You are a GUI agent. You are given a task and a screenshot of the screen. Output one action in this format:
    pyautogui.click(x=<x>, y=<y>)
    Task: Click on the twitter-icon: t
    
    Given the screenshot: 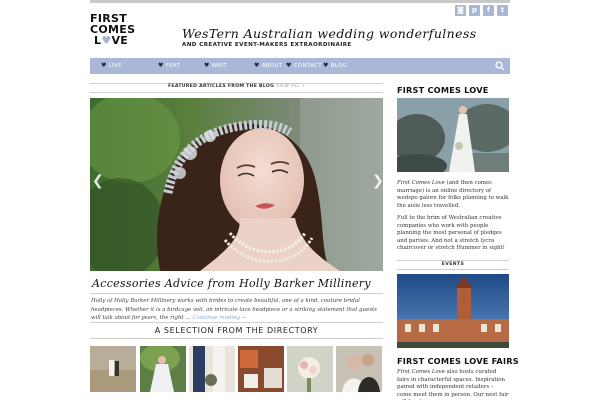 What is the action you would take?
    pyautogui.click(x=502, y=10)
    